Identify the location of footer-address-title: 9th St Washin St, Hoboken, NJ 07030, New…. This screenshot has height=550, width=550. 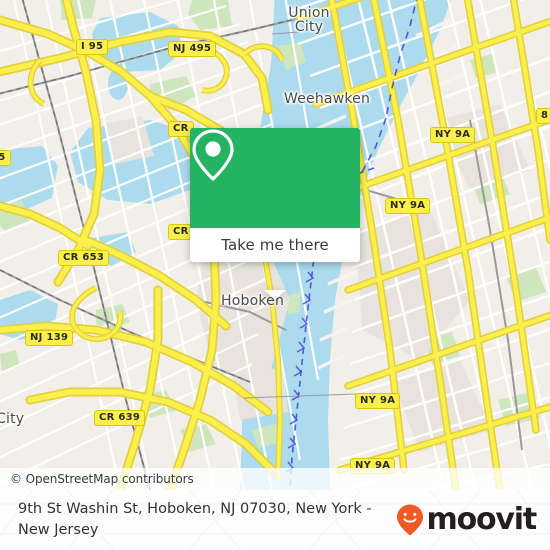
(195, 519).